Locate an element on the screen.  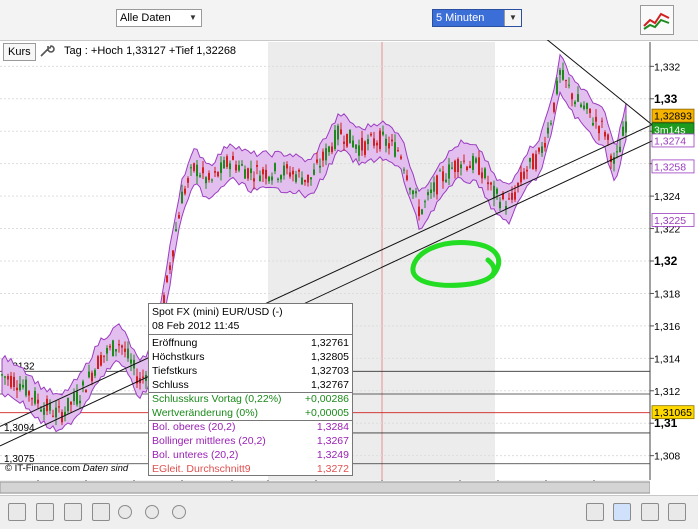
tooltip-divider is located at coordinates (250, 334).